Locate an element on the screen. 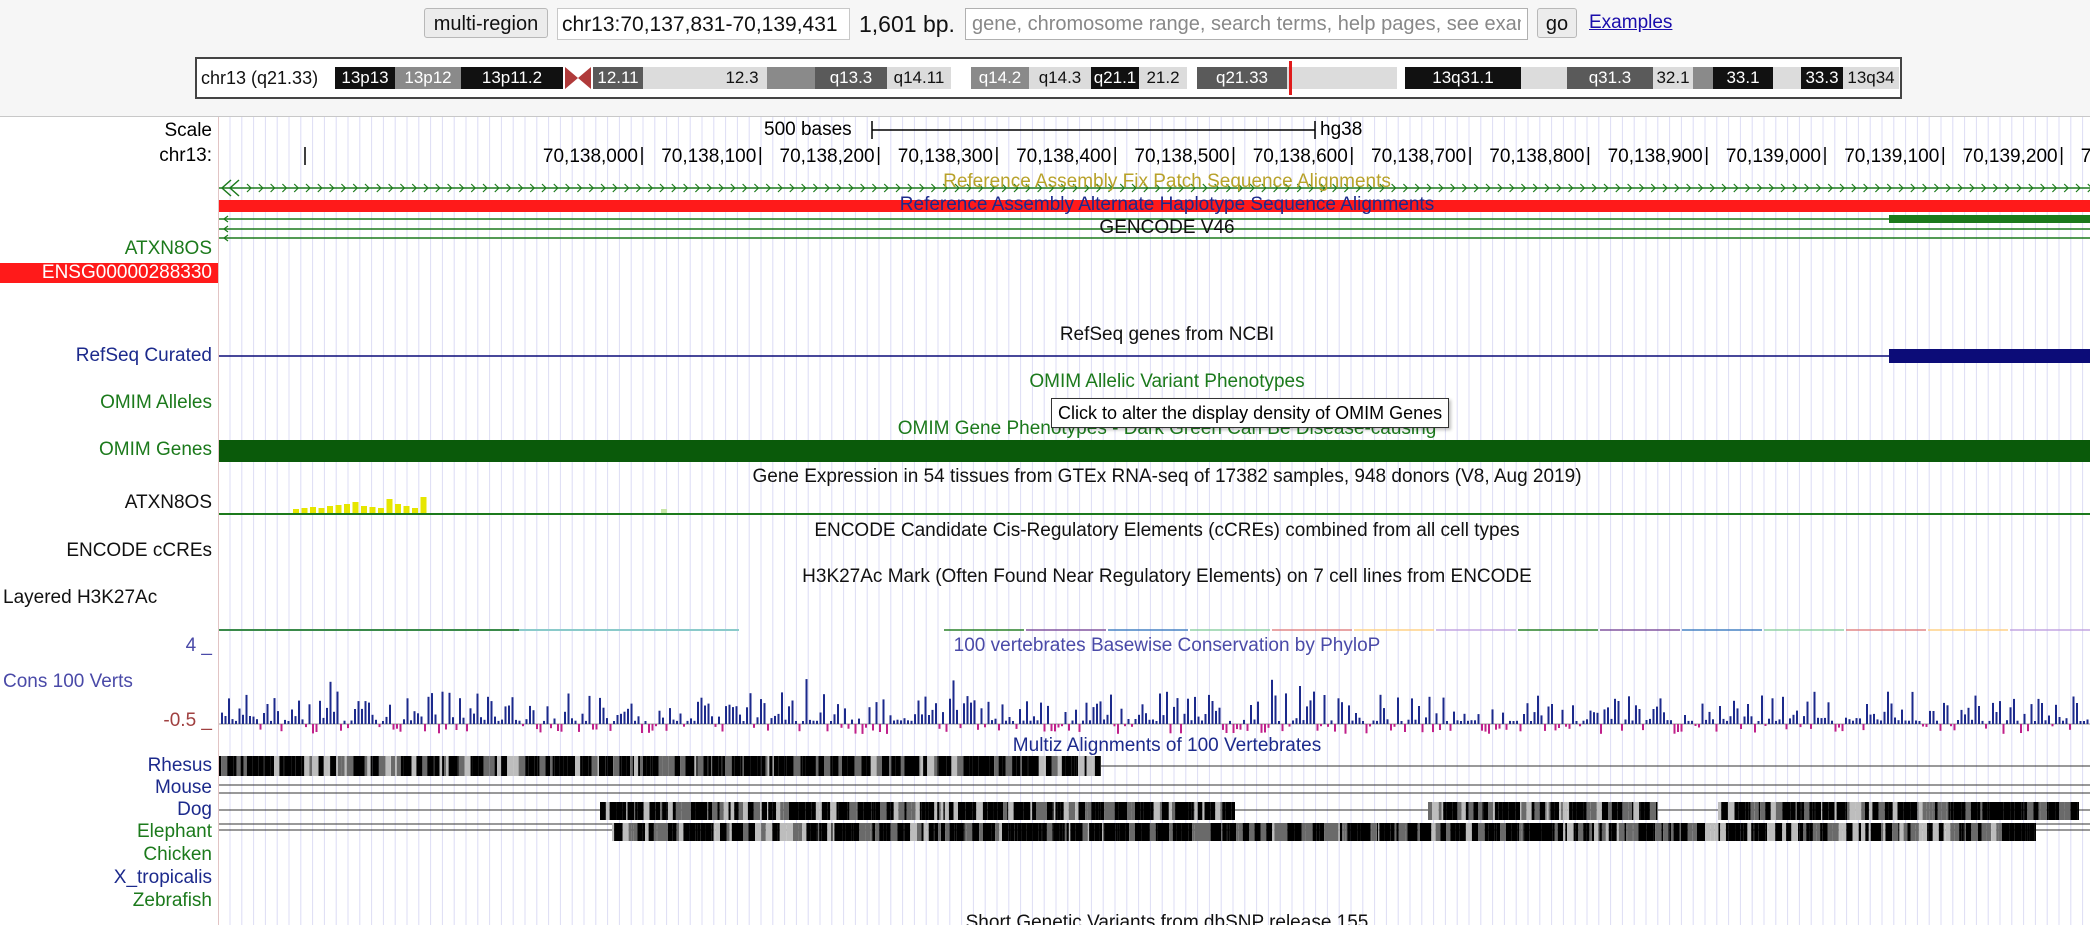  layered-h3k27ac-label: Layered H3K27Ac is located at coordinates (80, 598).